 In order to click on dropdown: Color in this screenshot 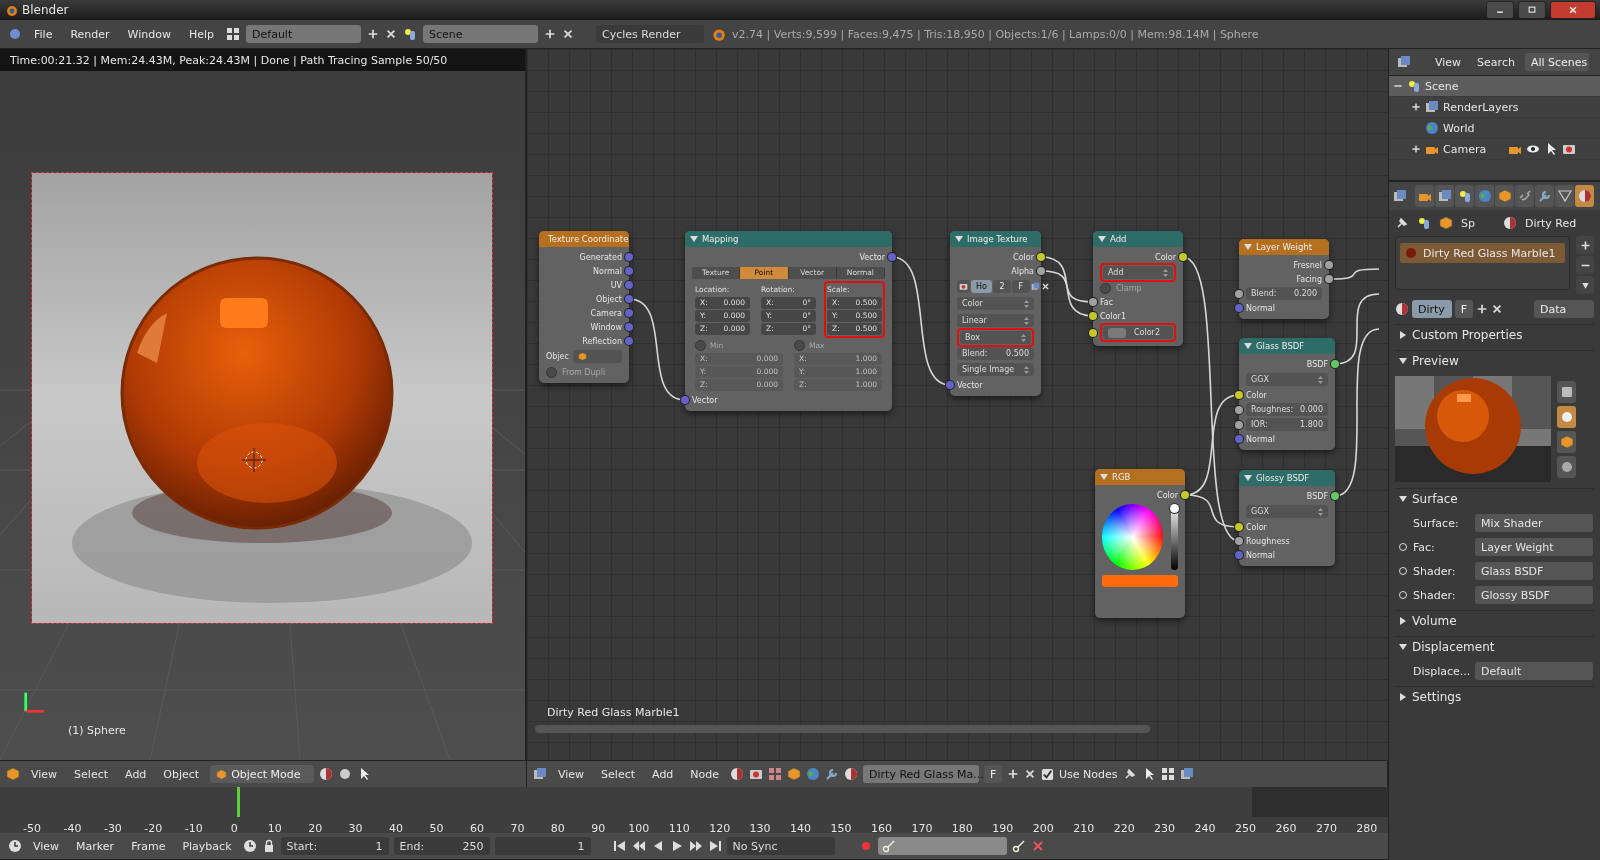, I will do `click(995, 303)`.